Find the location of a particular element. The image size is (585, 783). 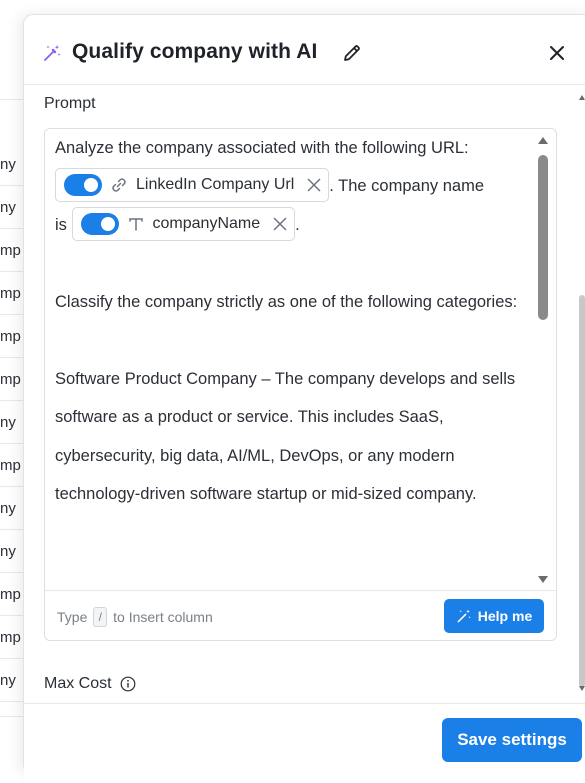

panel-footer: Save settings is located at coordinates (304, 743).